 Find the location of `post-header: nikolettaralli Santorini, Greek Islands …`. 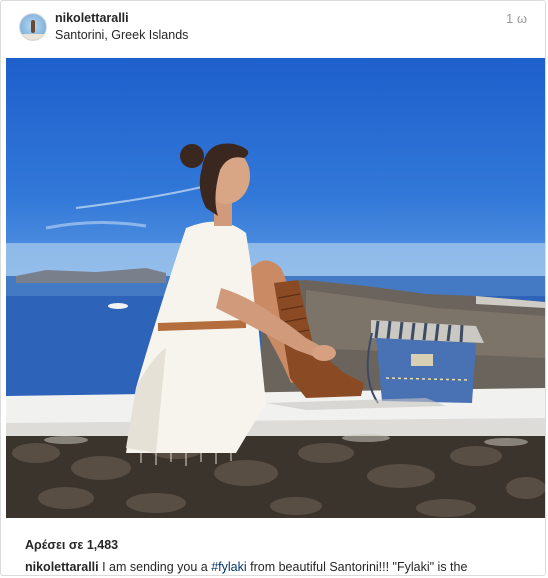

post-header: nikolettaralli Santorini, Greek Islands … is located at coordinates (273, 29).